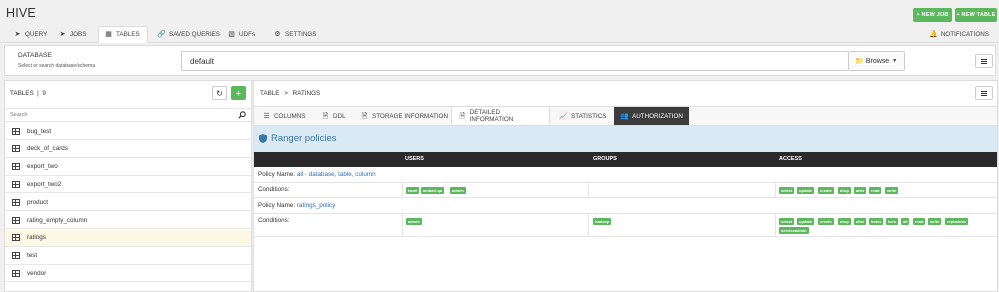 The height and width of the screenshot is (292, 999). What do you see at coordinates (563, 116) in the screenshot?
I see `line-chart-icon: 📈` at bounding box center [563, 116].